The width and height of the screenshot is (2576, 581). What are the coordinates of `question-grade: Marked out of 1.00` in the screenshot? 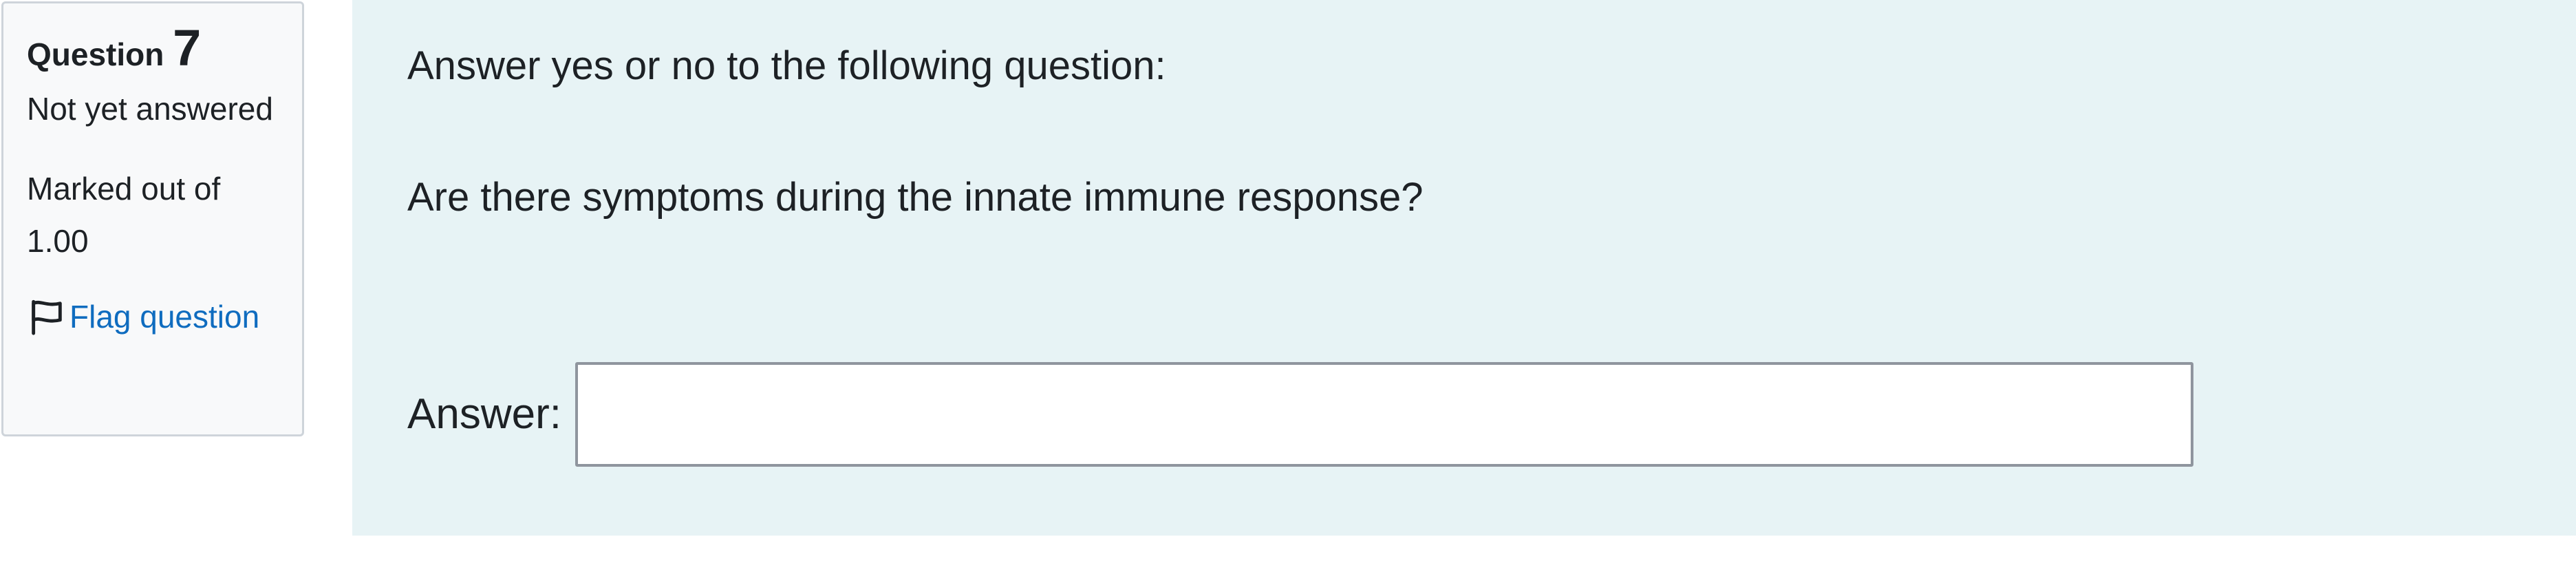 It's located at (124, 215).